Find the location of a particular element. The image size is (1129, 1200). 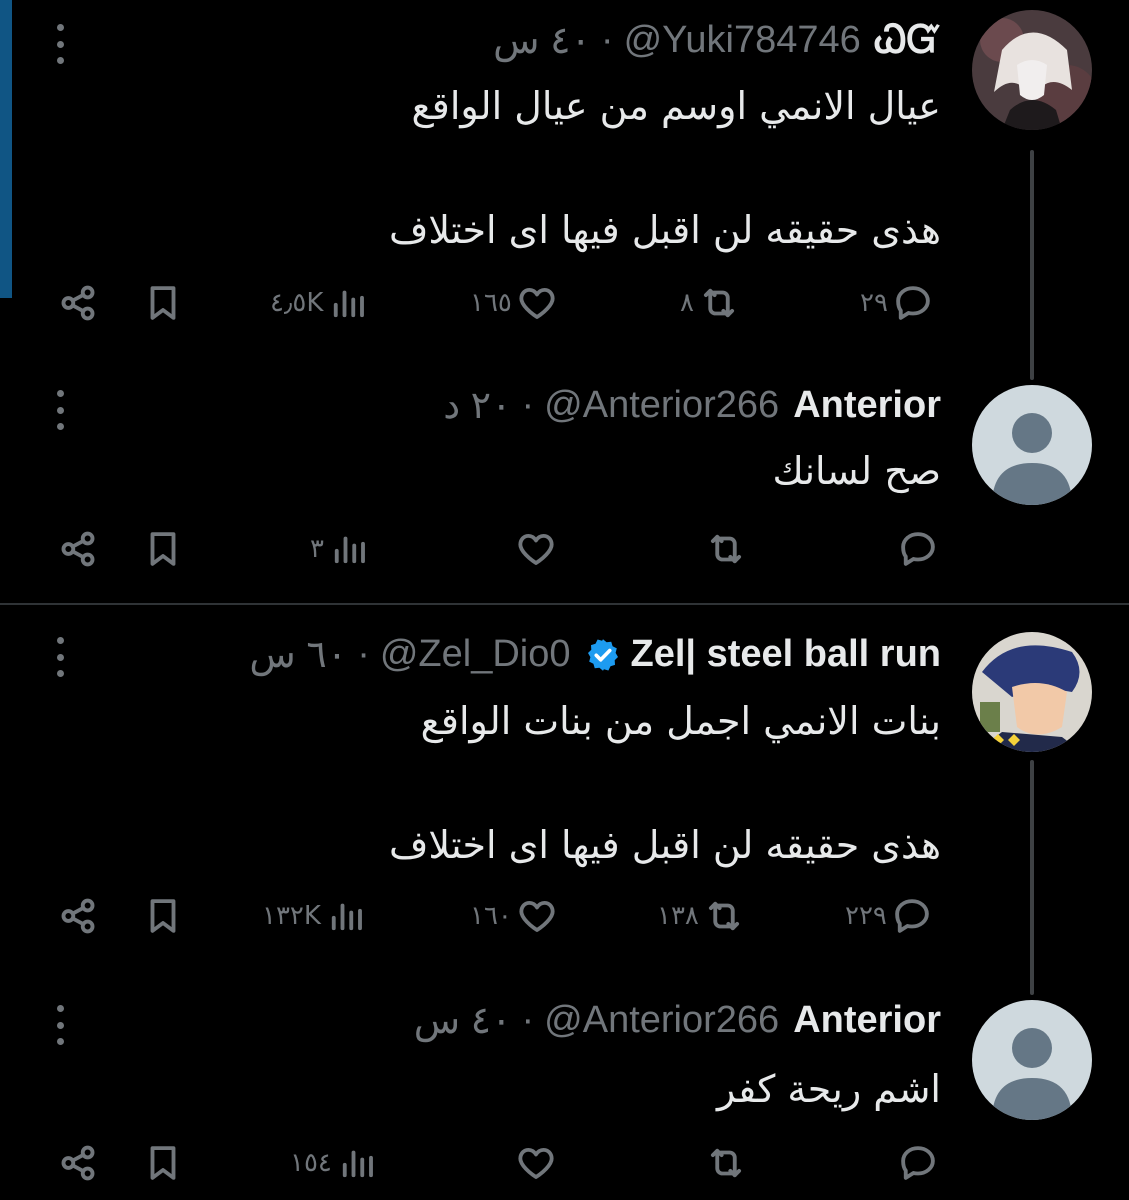

reply-button: ٢٢٩ is located at coordinates (889, 916).